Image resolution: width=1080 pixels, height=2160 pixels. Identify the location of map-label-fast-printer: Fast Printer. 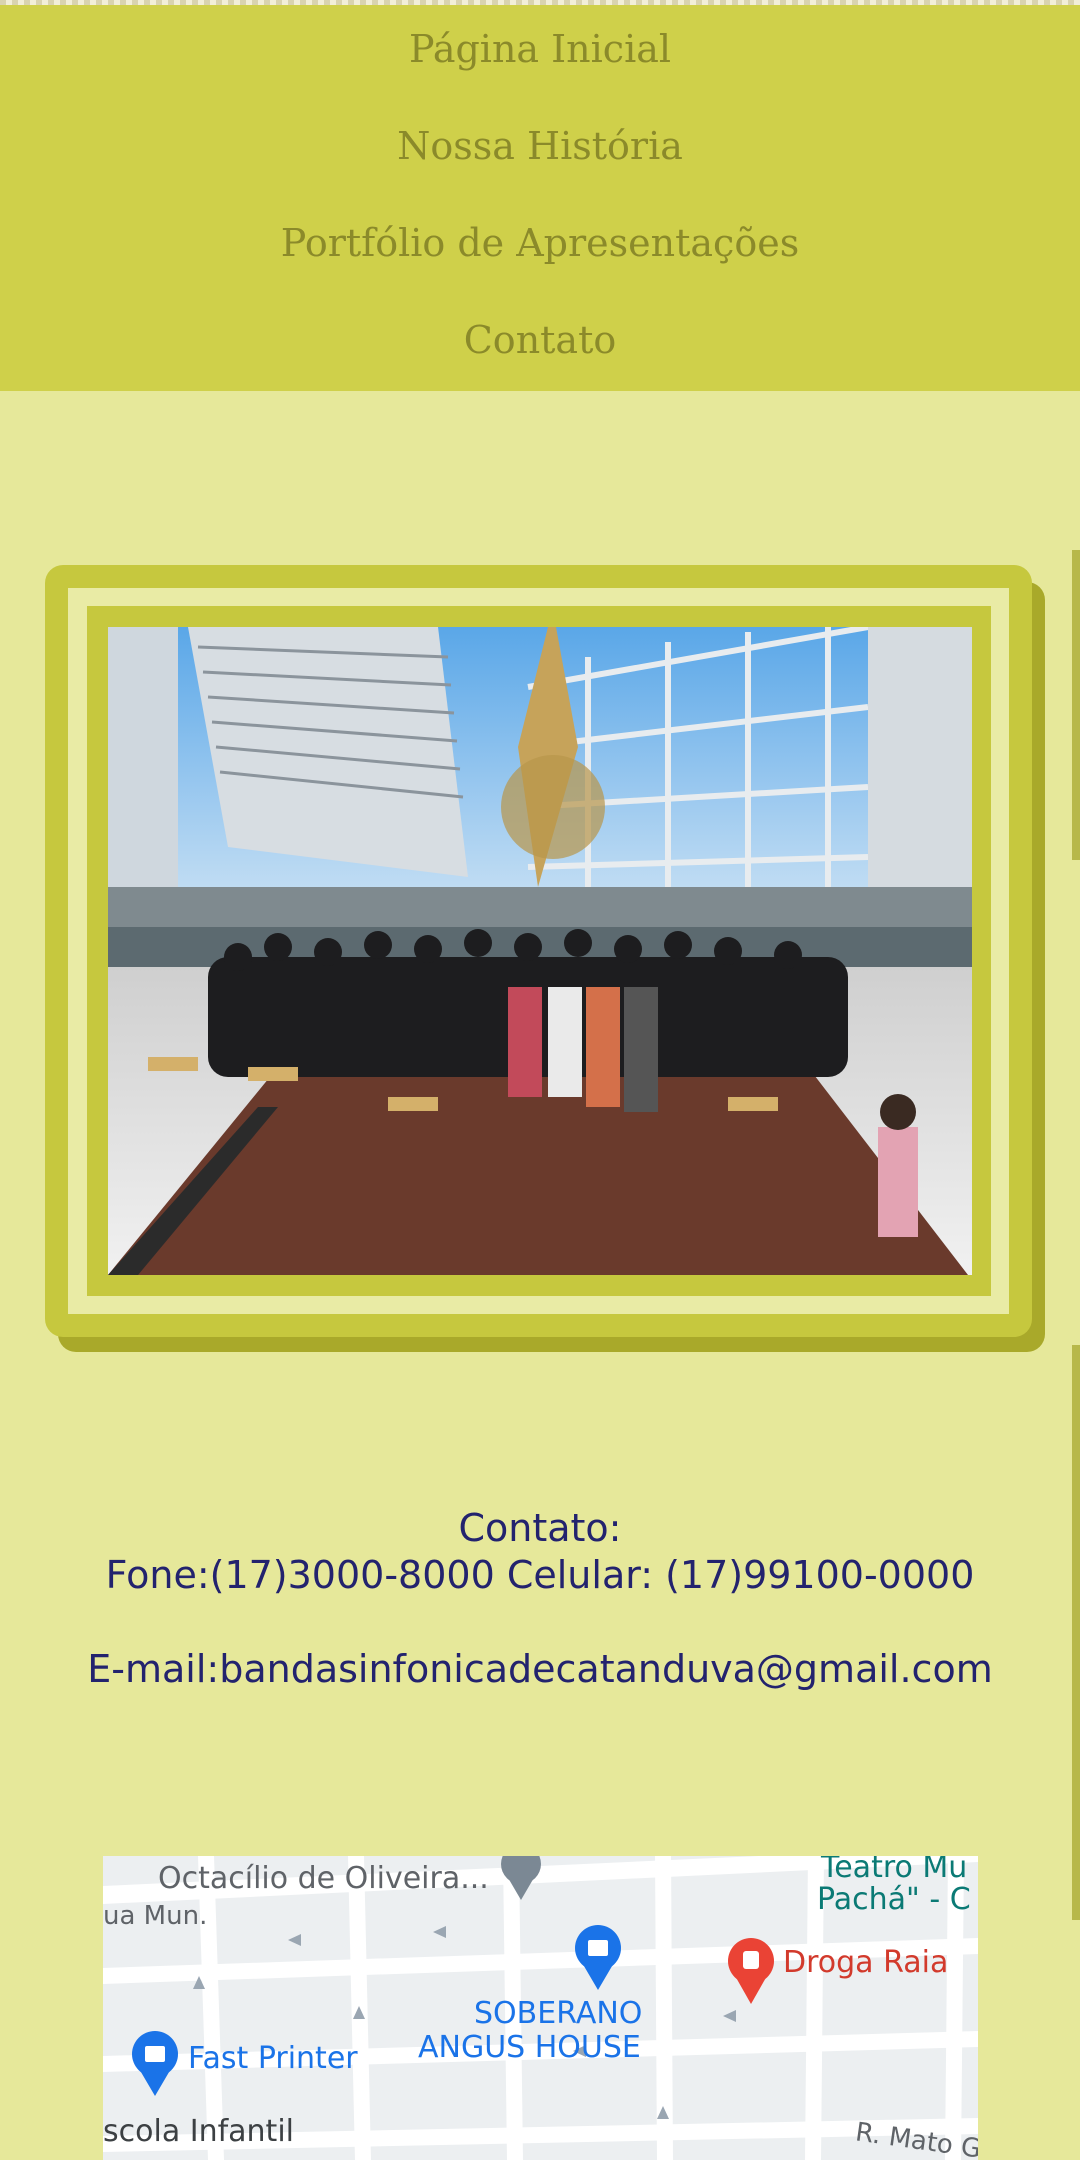
(273, 2058).